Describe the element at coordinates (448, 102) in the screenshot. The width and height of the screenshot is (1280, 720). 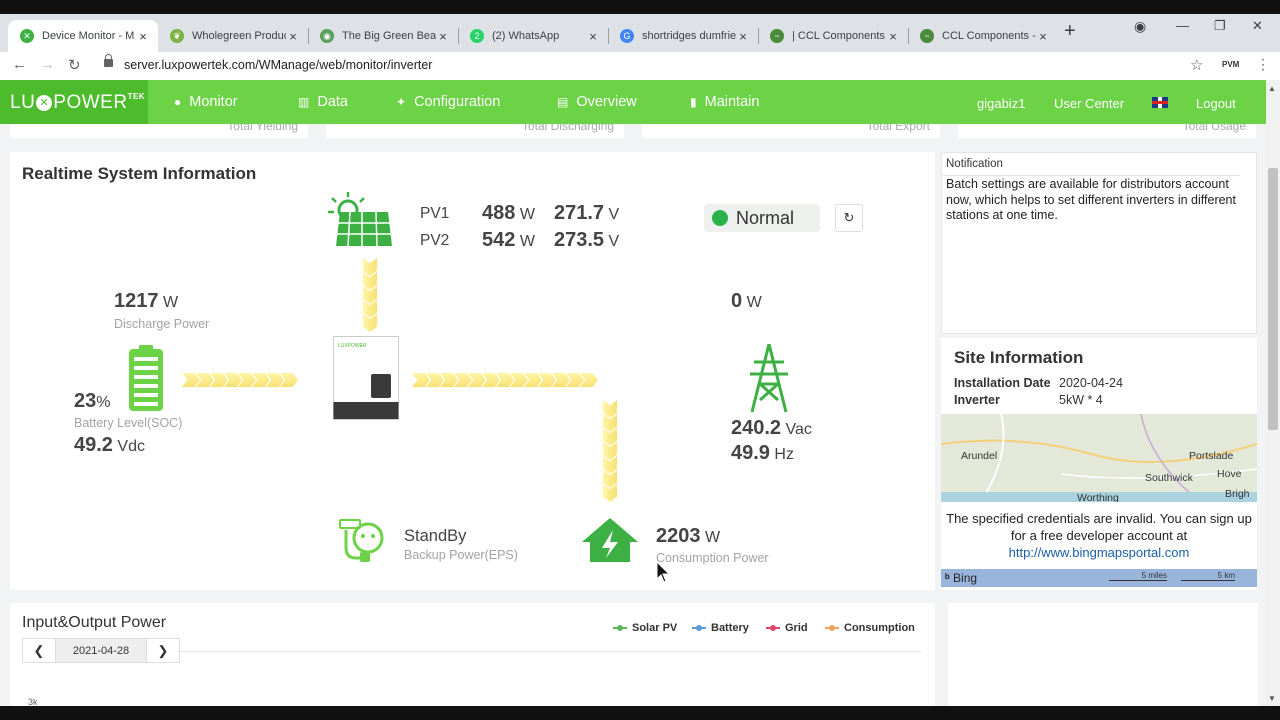
I see `nav-configuration: ✦ Configuration` at that location.